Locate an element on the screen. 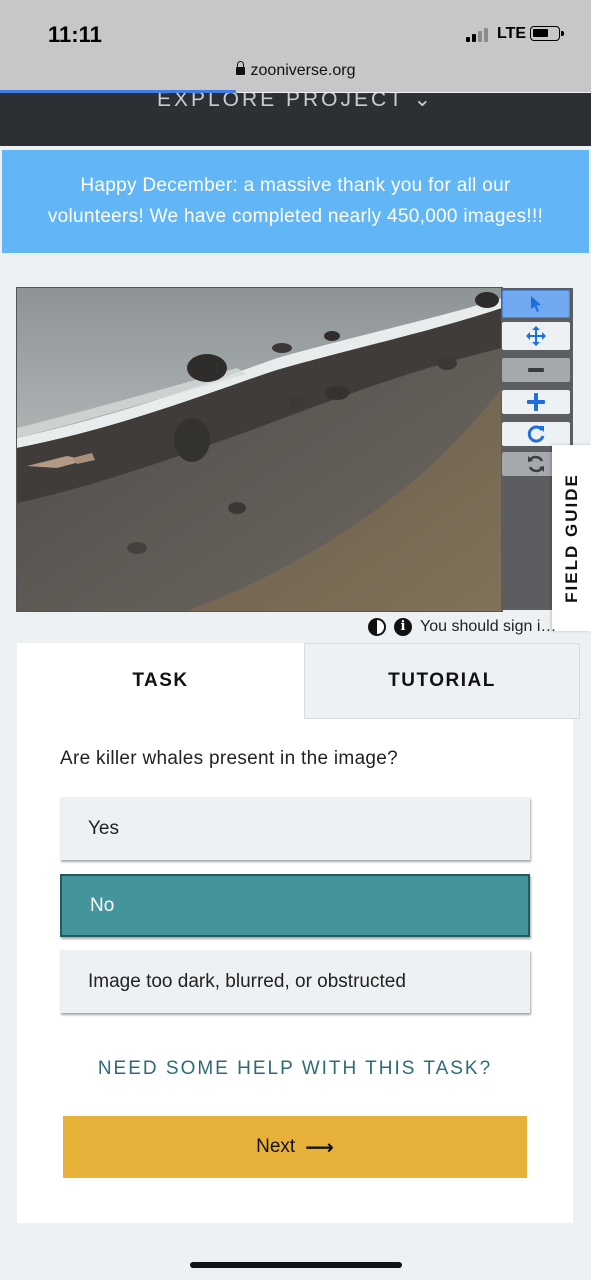 This screenshot has width=591, height=1280. home-indicator is located at coordinates (296, 1265).